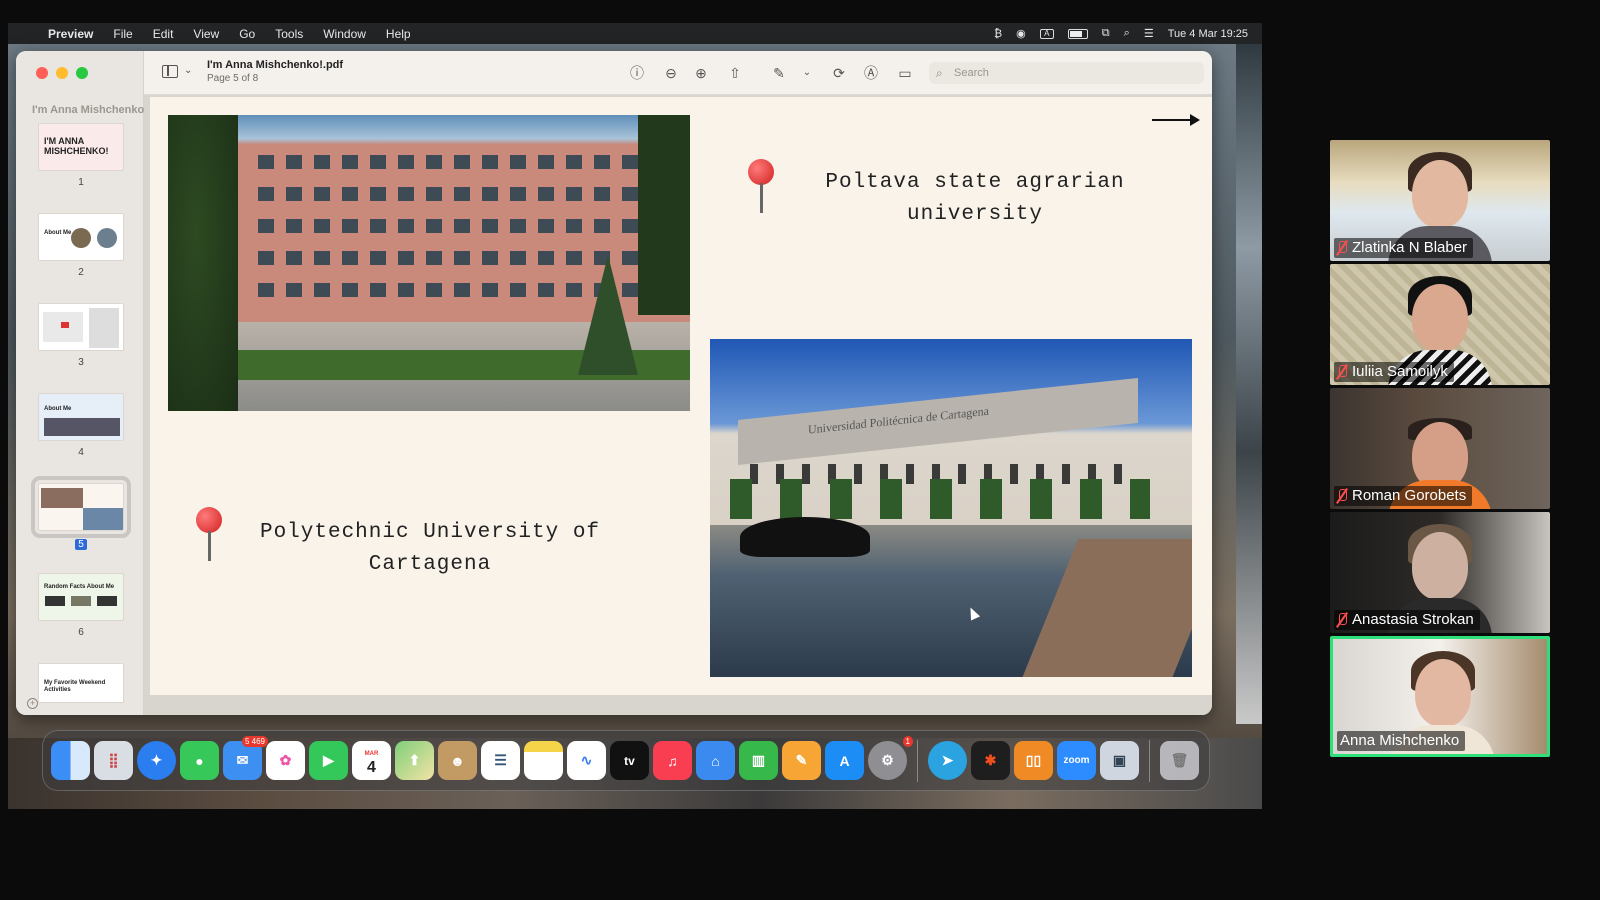  What do you see at coordinates (289, 34) in the screenshot?
I see `menu-tools: Tools` at bounding box center [289, 34].